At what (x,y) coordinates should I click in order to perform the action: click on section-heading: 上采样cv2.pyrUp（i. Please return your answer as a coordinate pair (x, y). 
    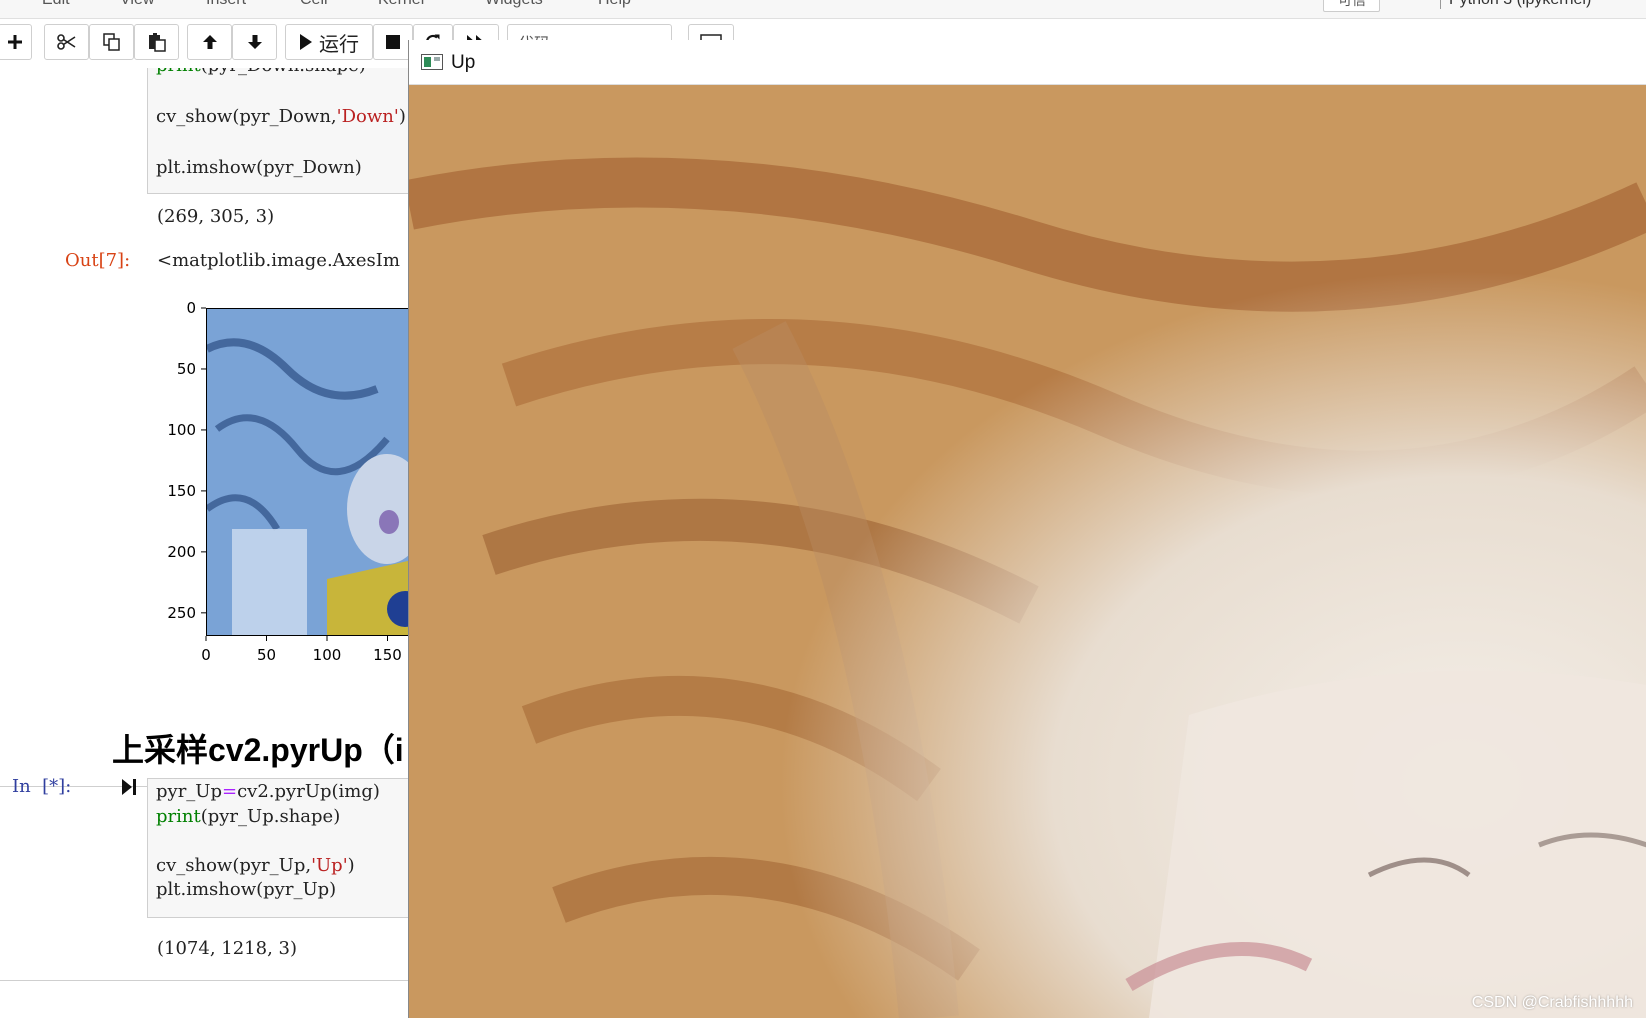
    Looking at the image, I should click on (258, 750).